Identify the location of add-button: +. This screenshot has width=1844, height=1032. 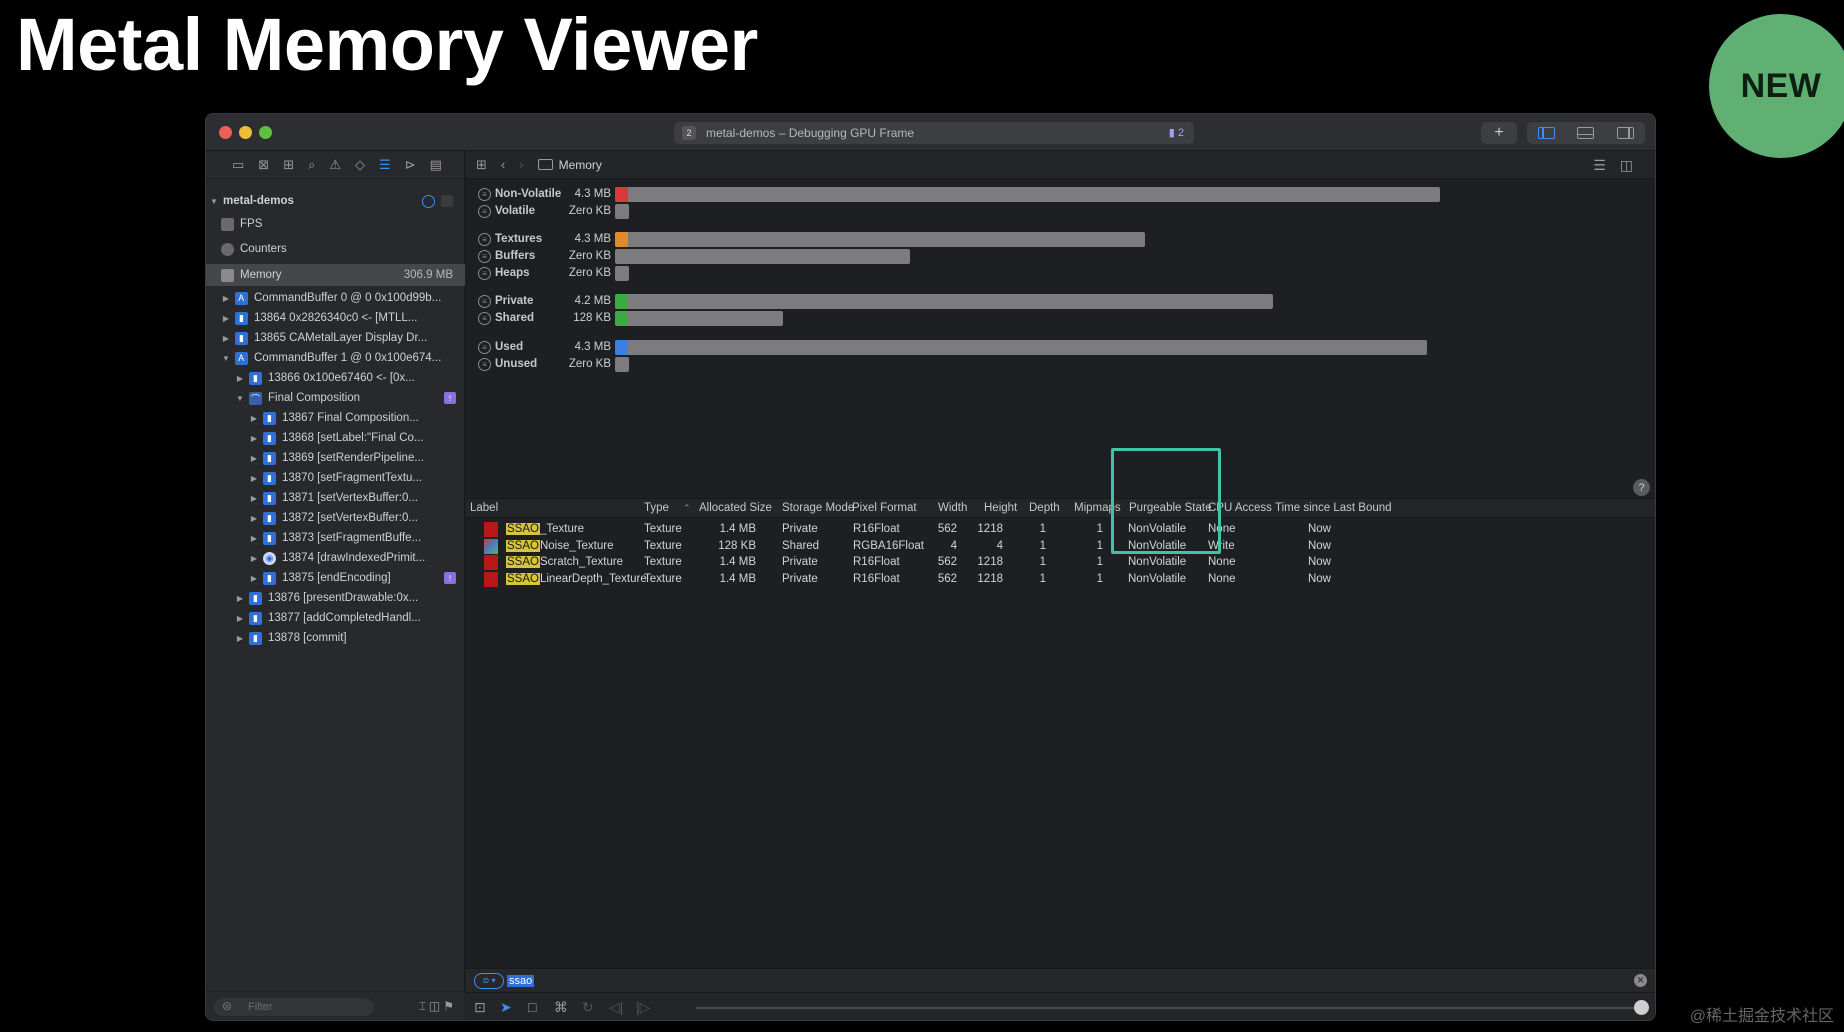
(1499, 133).